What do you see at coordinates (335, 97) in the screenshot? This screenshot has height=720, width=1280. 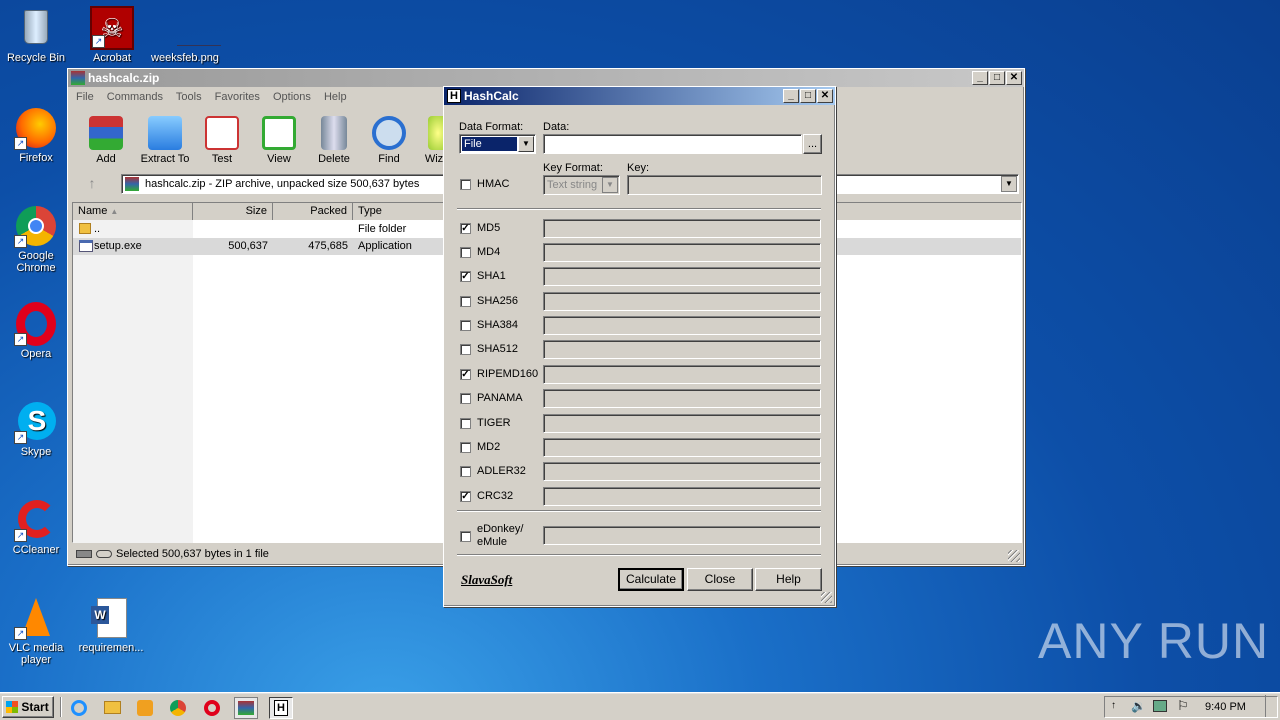 I see `menu-help: Help` at bounding box center [335, 97].